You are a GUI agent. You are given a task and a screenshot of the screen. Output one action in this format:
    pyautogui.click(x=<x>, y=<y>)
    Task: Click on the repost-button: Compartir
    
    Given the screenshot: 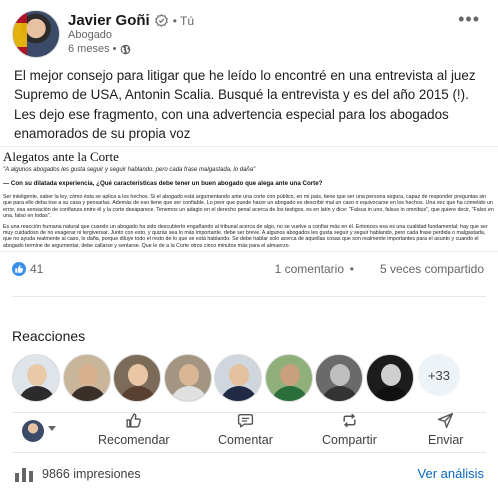 What is the action you would take?
    pyautogui.click(x=349, y=431)
    